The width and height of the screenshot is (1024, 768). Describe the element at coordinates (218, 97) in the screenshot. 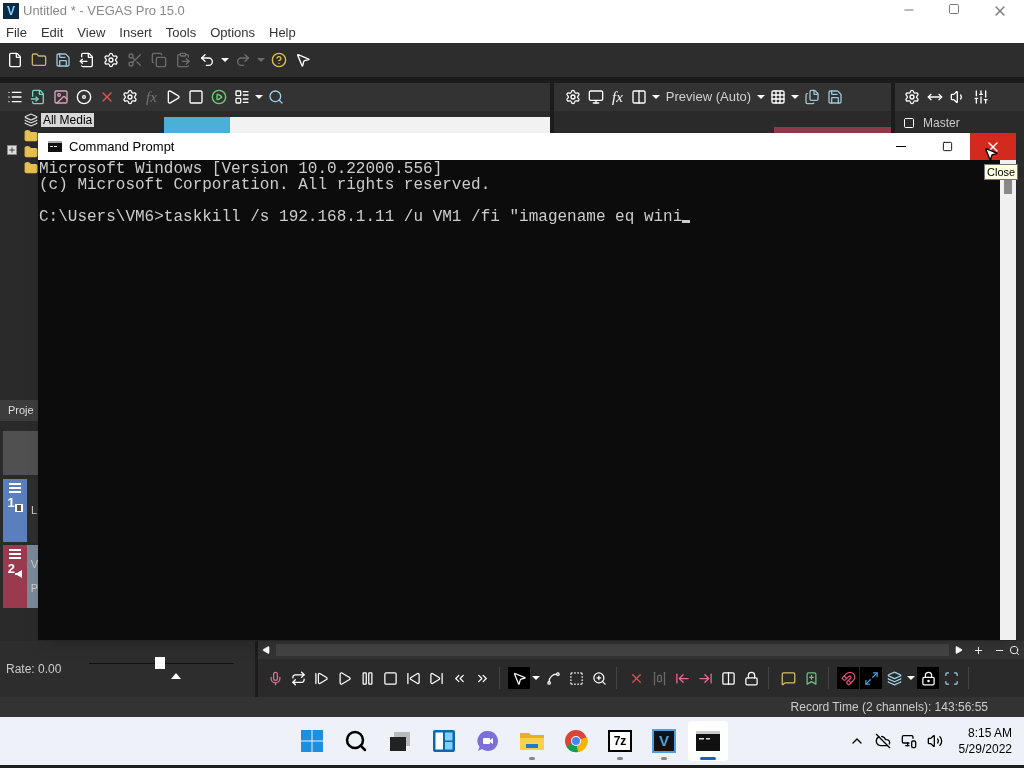

I see `play-circle-icon` at that location.